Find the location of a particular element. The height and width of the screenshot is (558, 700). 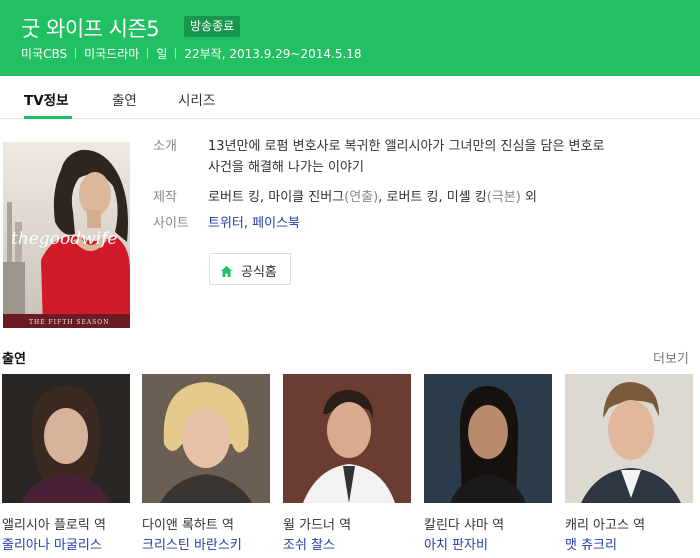

program-title: 굿 와이프 시즌5 is located at coordinates (90, 29).